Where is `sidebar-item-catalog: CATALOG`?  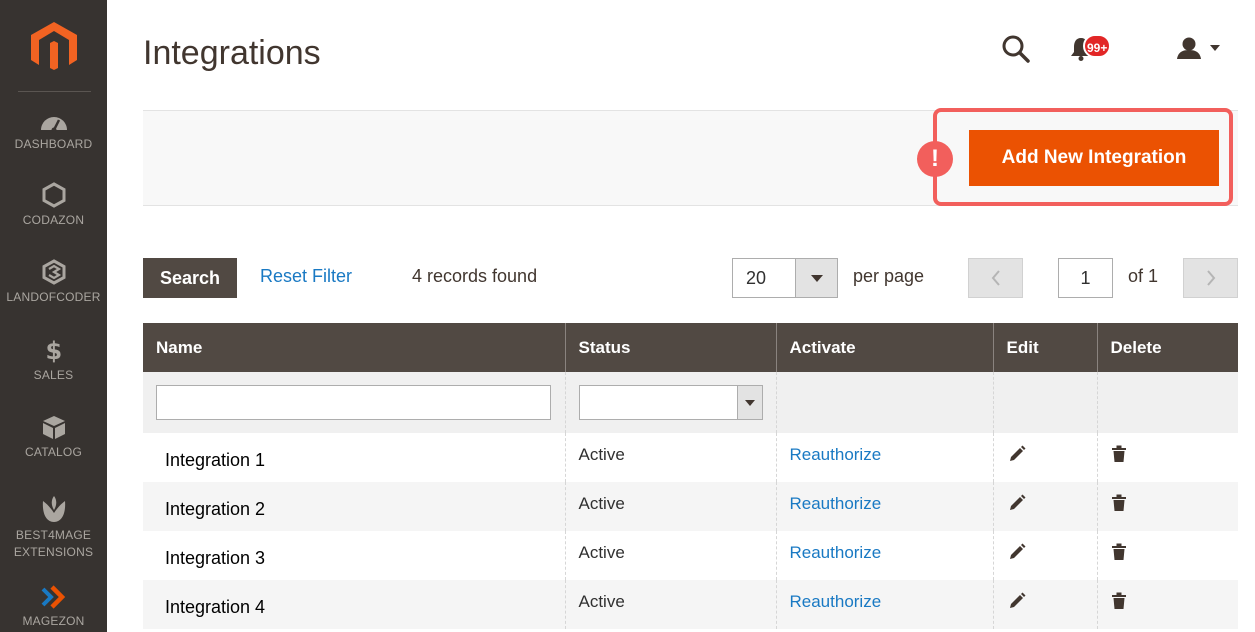
sidebar-item-catalog: CATALOG is located at coordinates (53, 437).